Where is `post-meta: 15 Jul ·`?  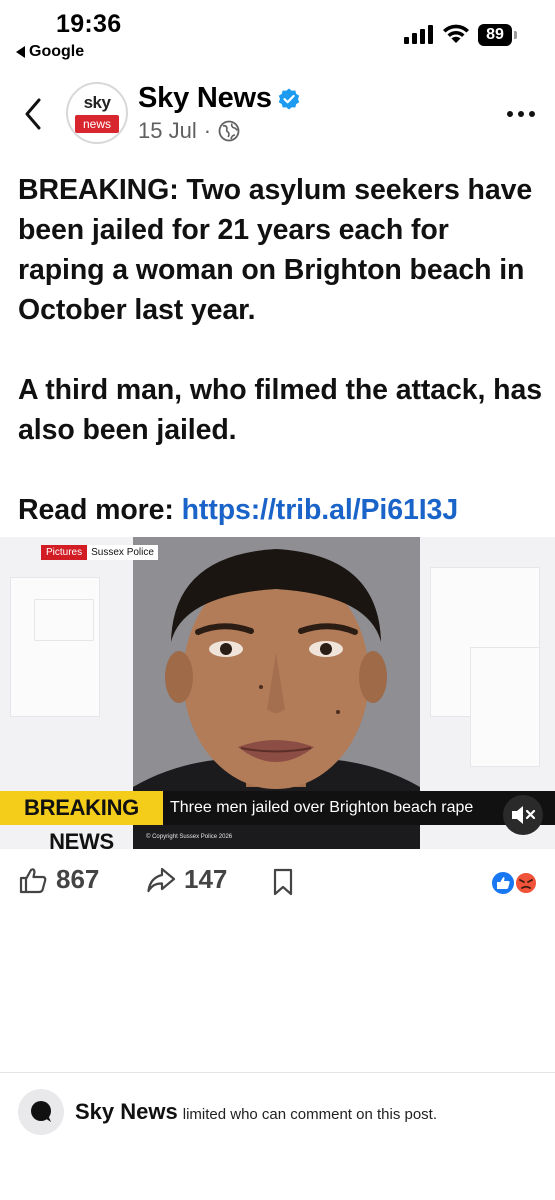 post-meta: 15 Jul · is located at coordinates (189, 131).